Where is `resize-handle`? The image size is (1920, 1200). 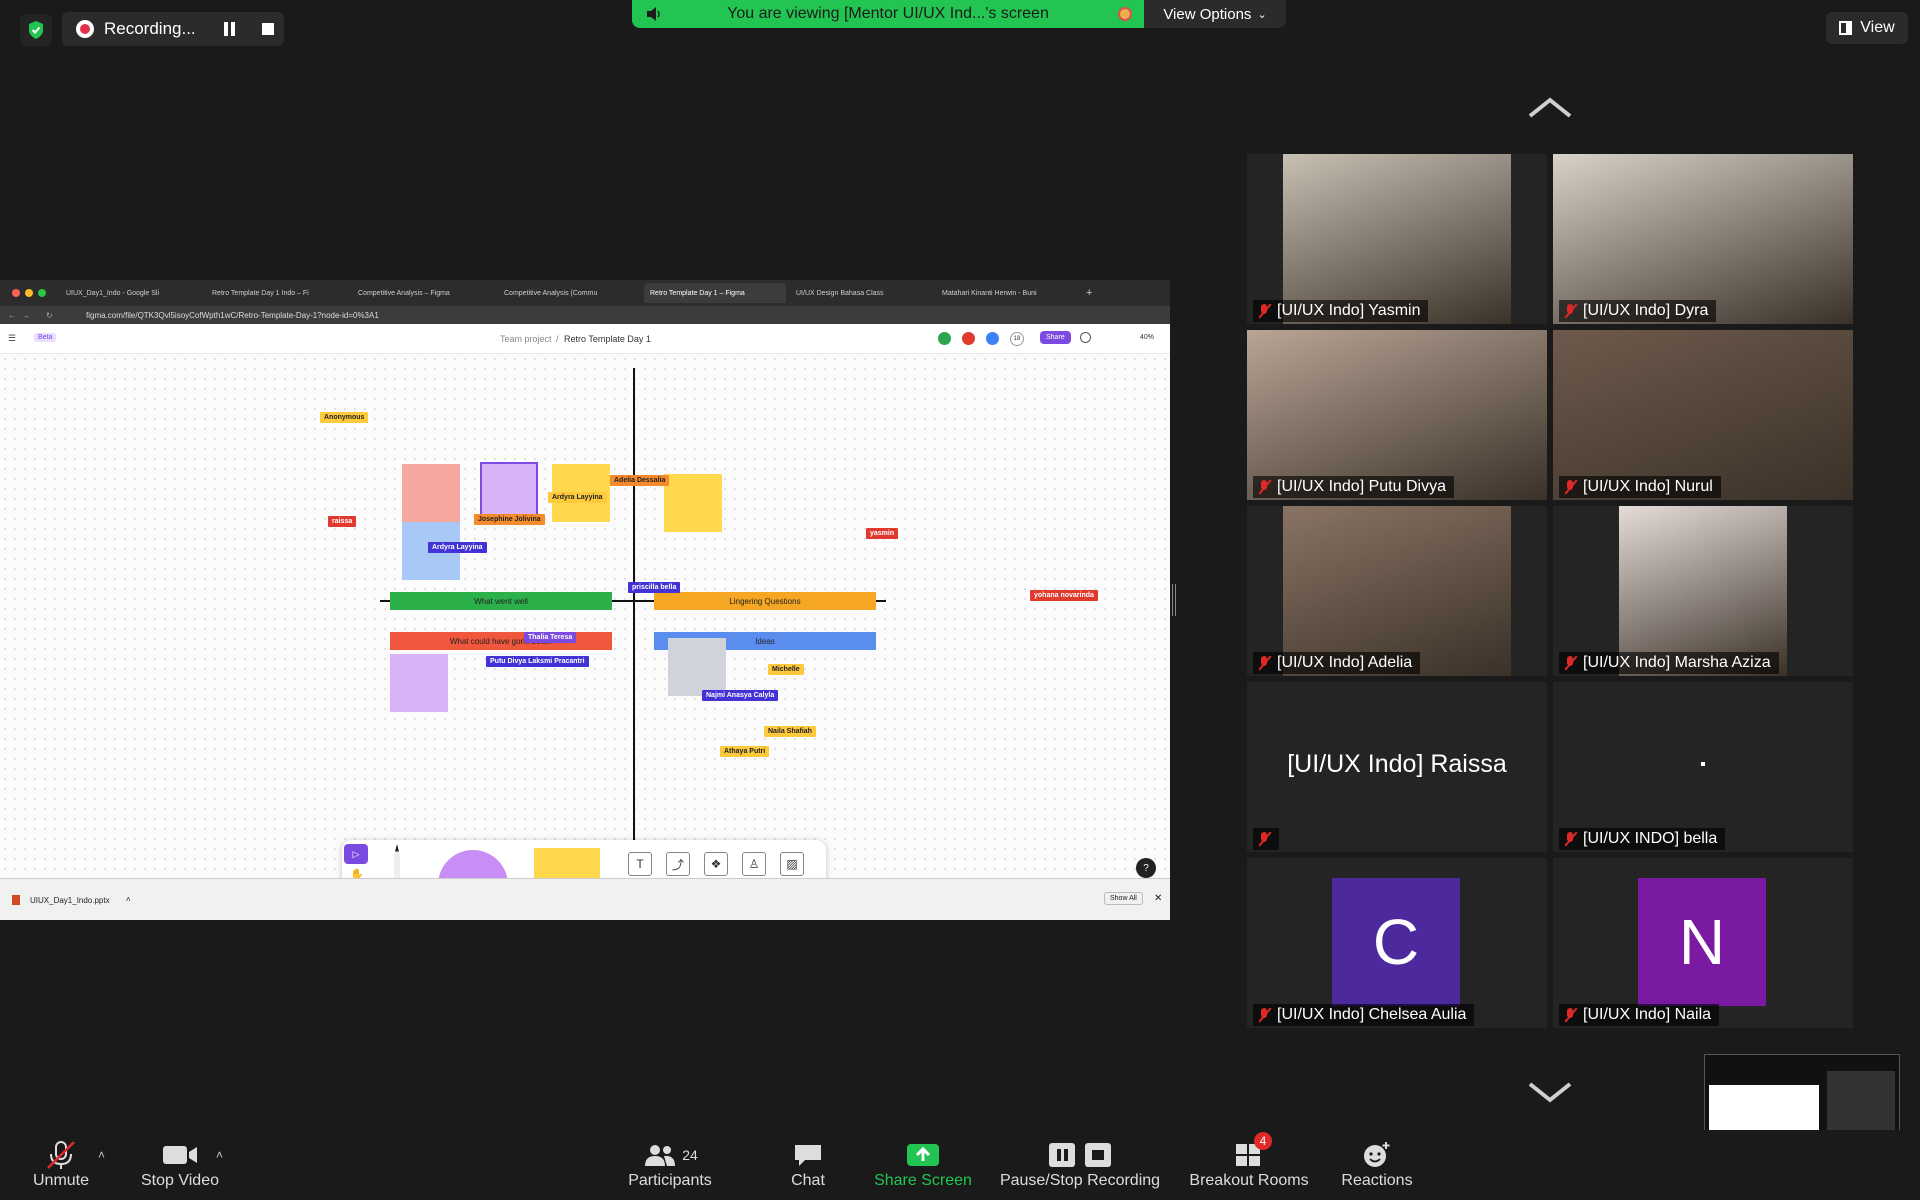 resize-handle is located at coordinates (1174, 600).